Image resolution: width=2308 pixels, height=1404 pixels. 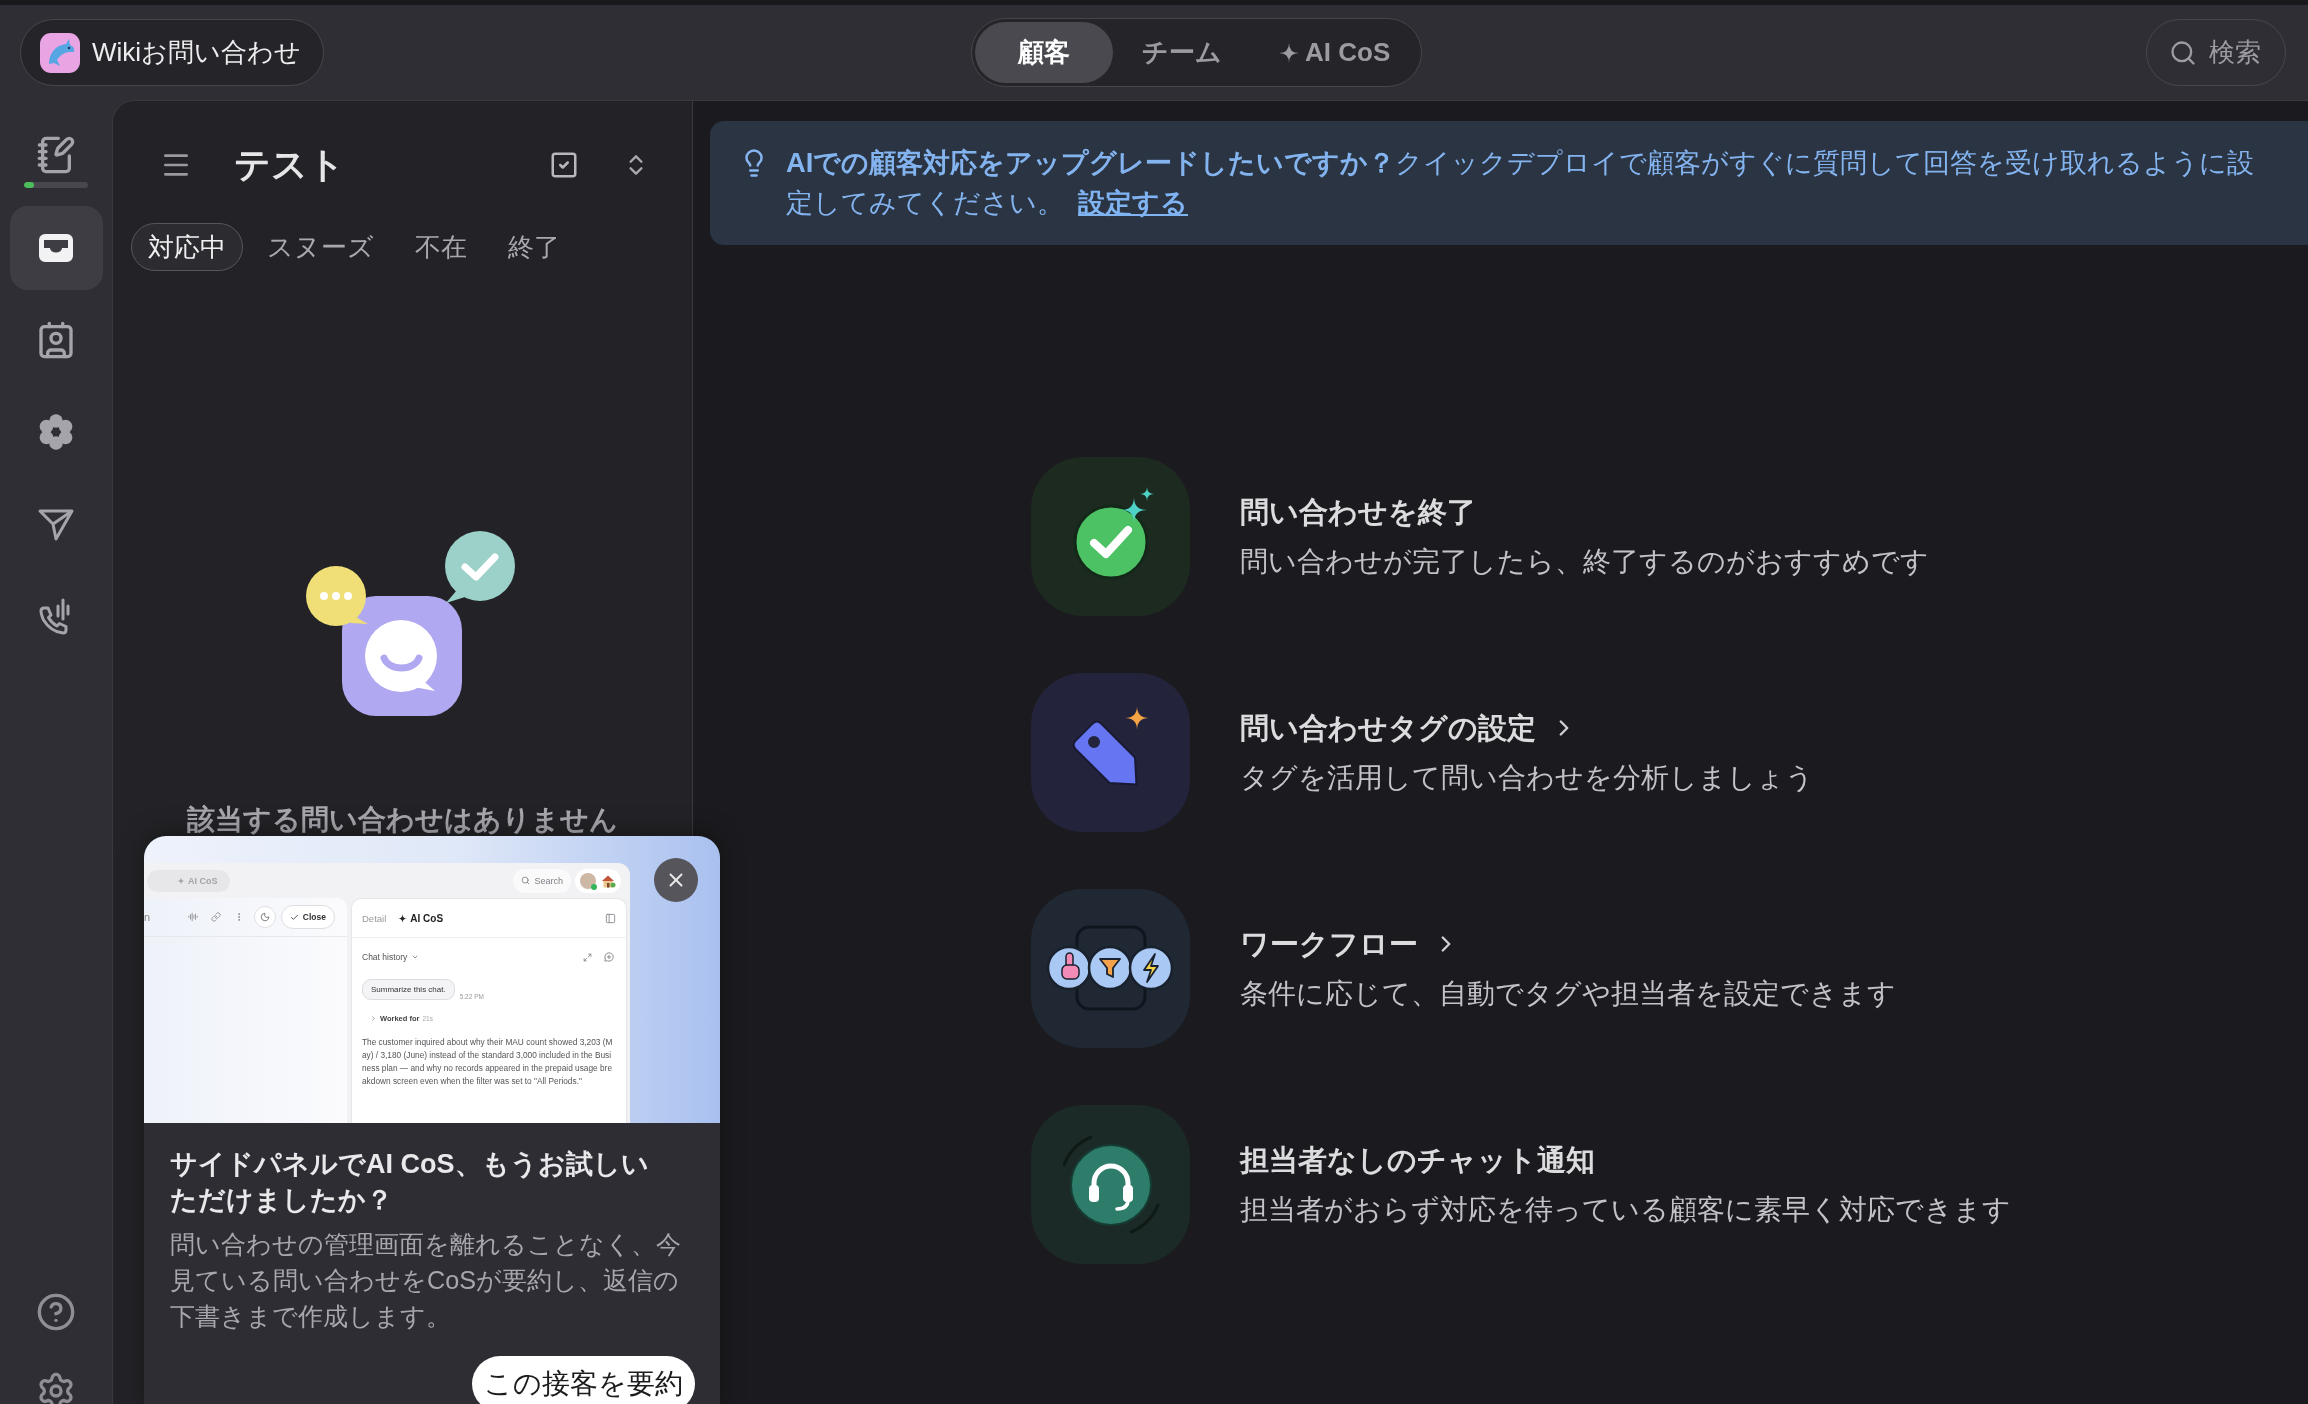 I want to click on close-button, so click(x=676, y=880).